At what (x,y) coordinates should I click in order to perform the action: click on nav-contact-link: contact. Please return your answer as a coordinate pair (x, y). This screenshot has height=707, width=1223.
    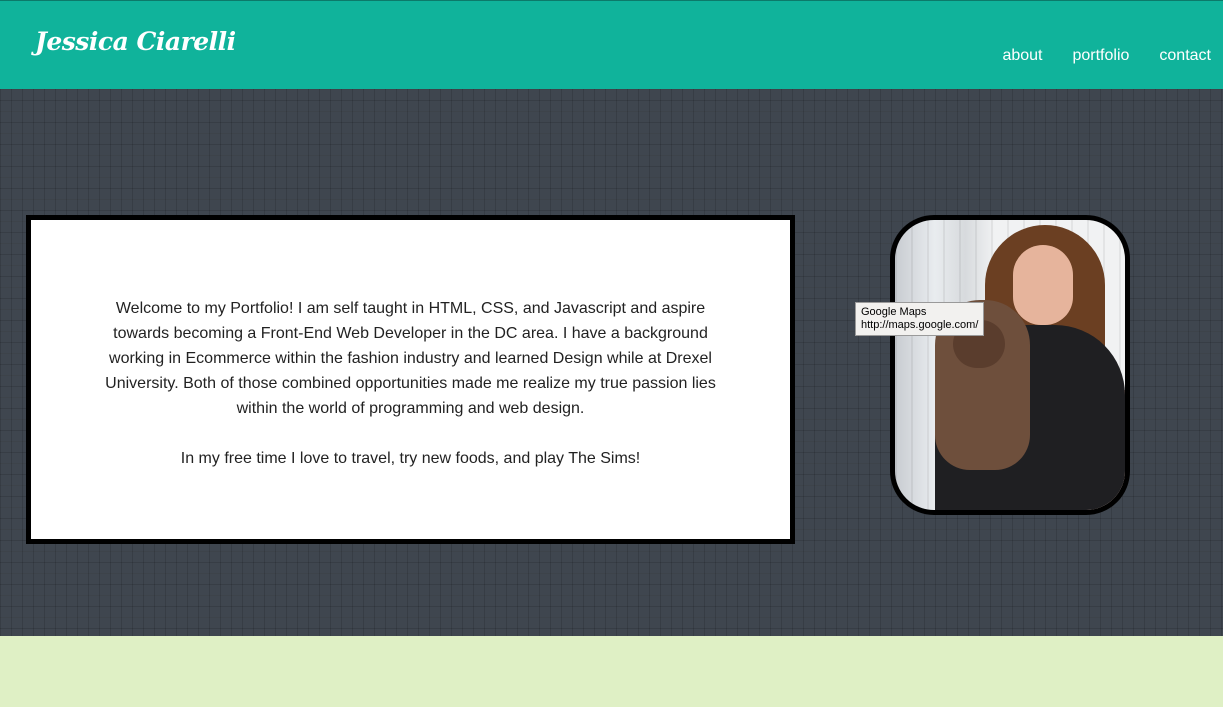
    Looking at the image, I should click on (1185, 56).